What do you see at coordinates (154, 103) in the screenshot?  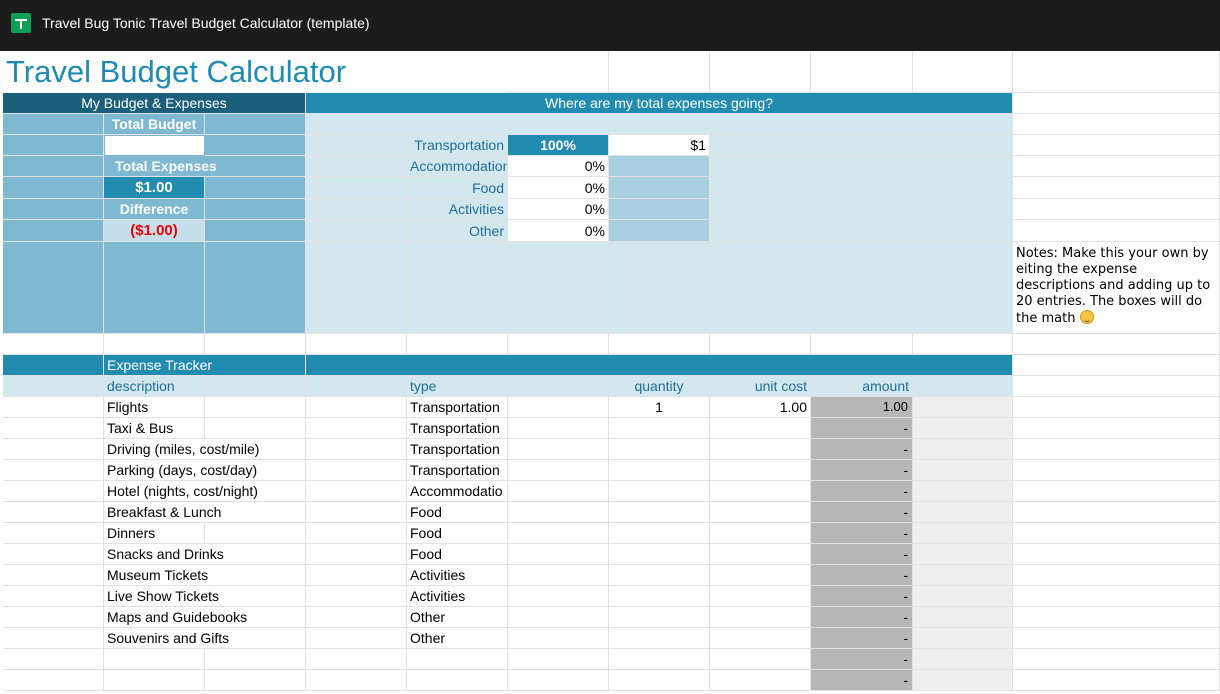 I see `budget-header: My Budget & Expenses` at bounding box center [154, 103].